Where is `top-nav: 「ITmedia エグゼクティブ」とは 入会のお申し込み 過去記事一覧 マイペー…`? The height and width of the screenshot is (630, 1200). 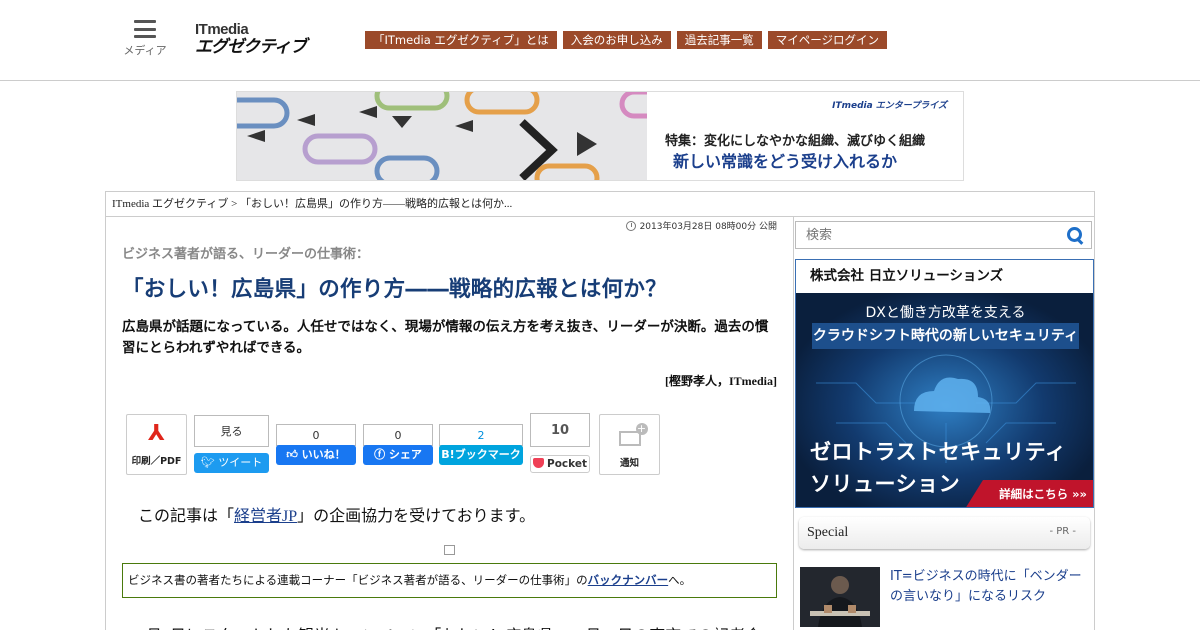 top-nav: 「ITmedia エグゼクティブ」とは 入会のお申し込み 過去記事一覧 マイペー… is located at coordinates (626, 40).